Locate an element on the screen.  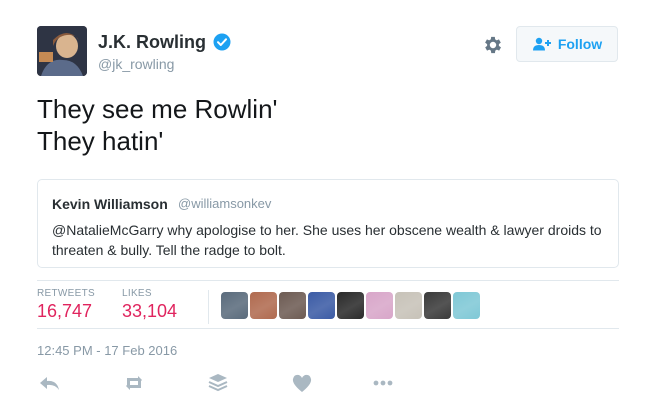
stats-bottom-divider is located at coordinates (328, 328).